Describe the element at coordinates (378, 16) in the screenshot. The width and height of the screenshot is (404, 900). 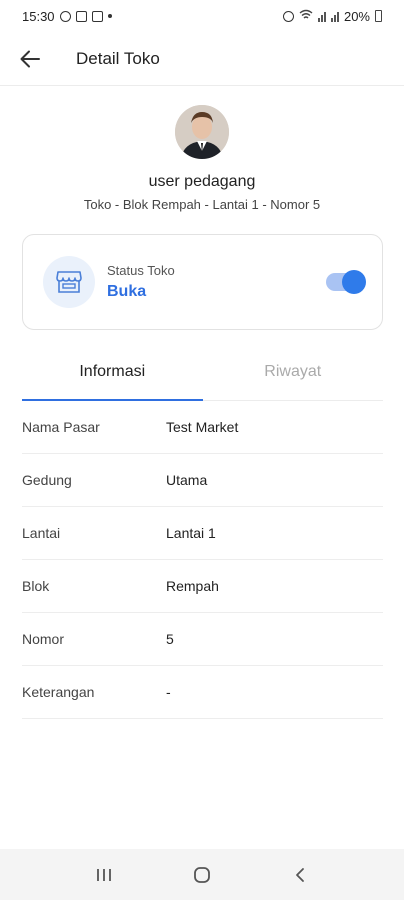
I see `battery-icon` at that location.